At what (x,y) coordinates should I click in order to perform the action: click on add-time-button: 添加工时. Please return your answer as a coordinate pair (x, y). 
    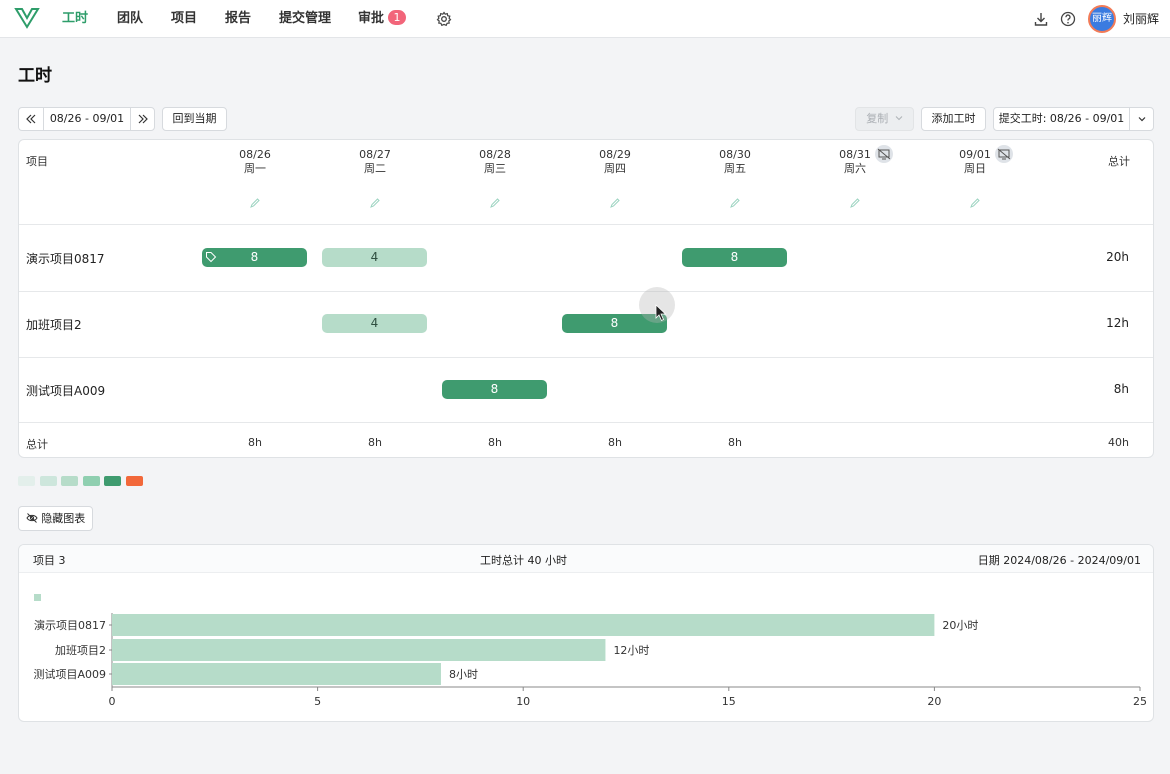
    Looking at the image, I should click on (953, 119).